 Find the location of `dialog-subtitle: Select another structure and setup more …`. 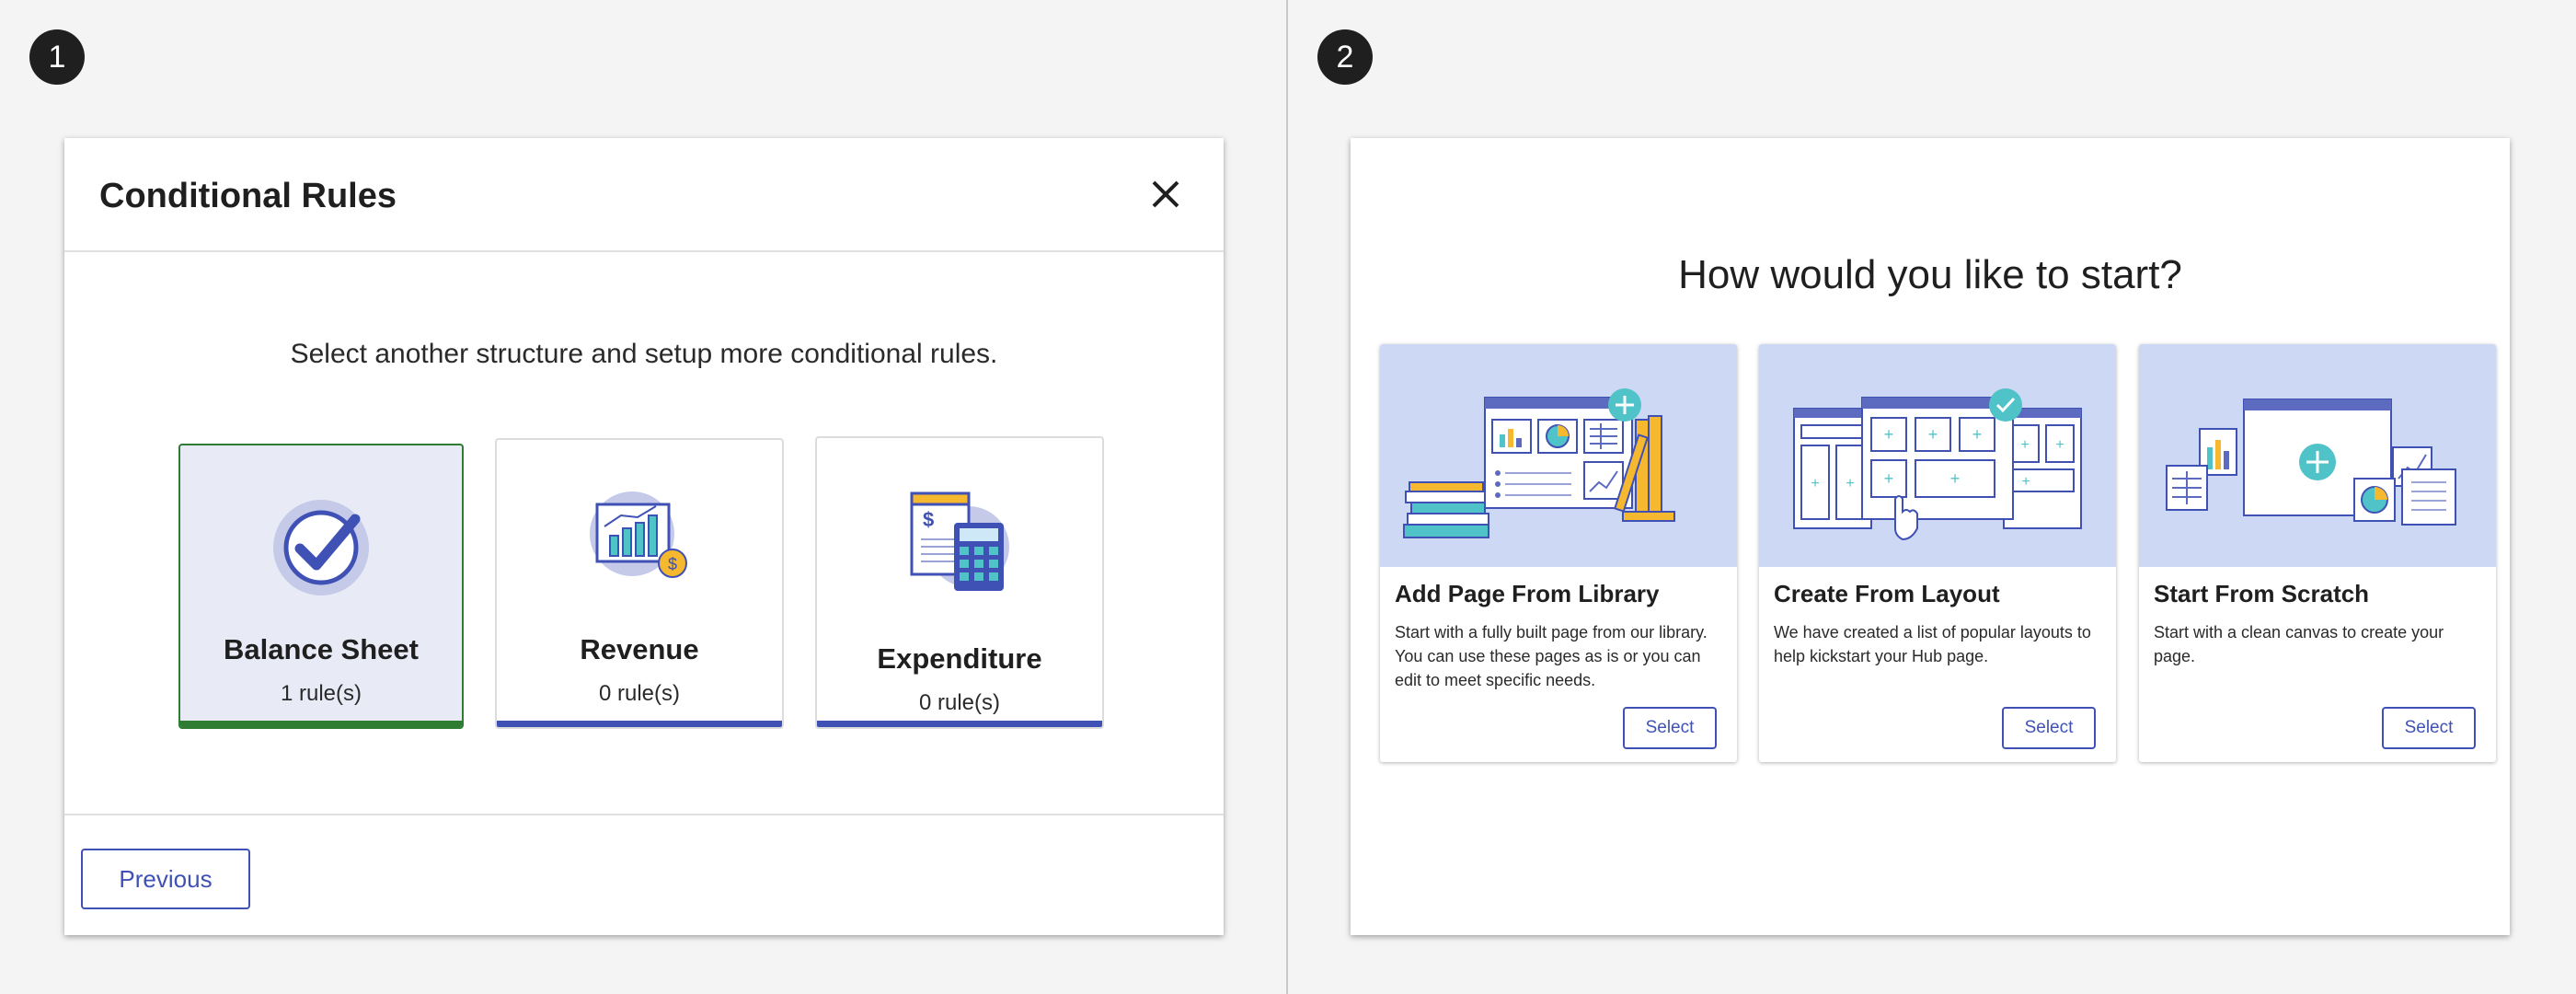

dialog-subtitle: Select another structure and setup more … is located at coordinates (644, 354).